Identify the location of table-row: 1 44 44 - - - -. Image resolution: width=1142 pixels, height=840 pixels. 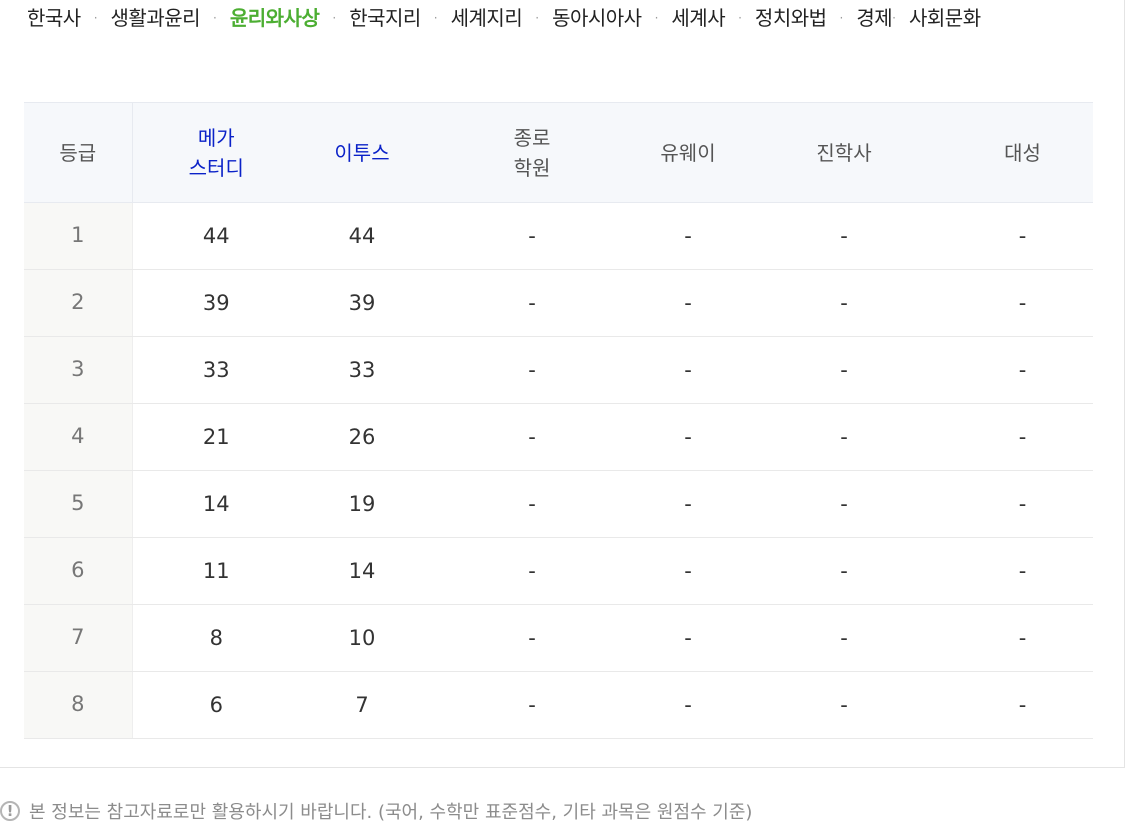
(558, 236).